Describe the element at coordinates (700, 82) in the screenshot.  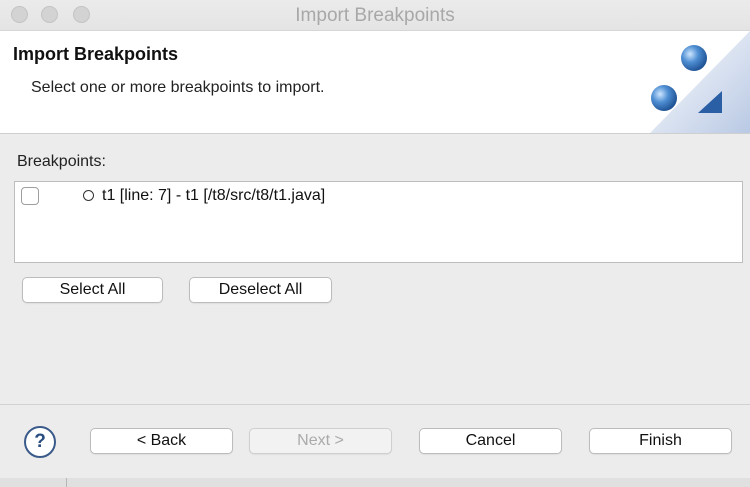
I see `import-banner-icon` at that location.